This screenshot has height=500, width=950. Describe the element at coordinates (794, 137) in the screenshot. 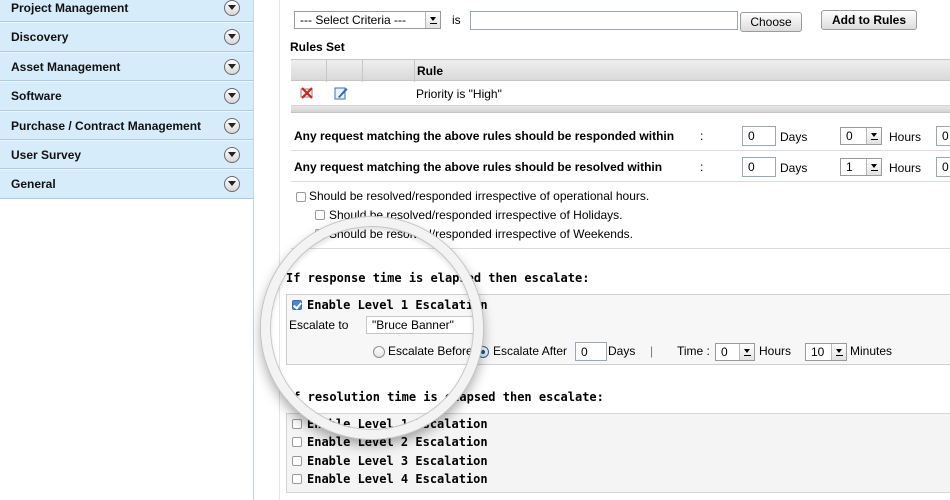

I see `respond-days-label: Days` at that location.